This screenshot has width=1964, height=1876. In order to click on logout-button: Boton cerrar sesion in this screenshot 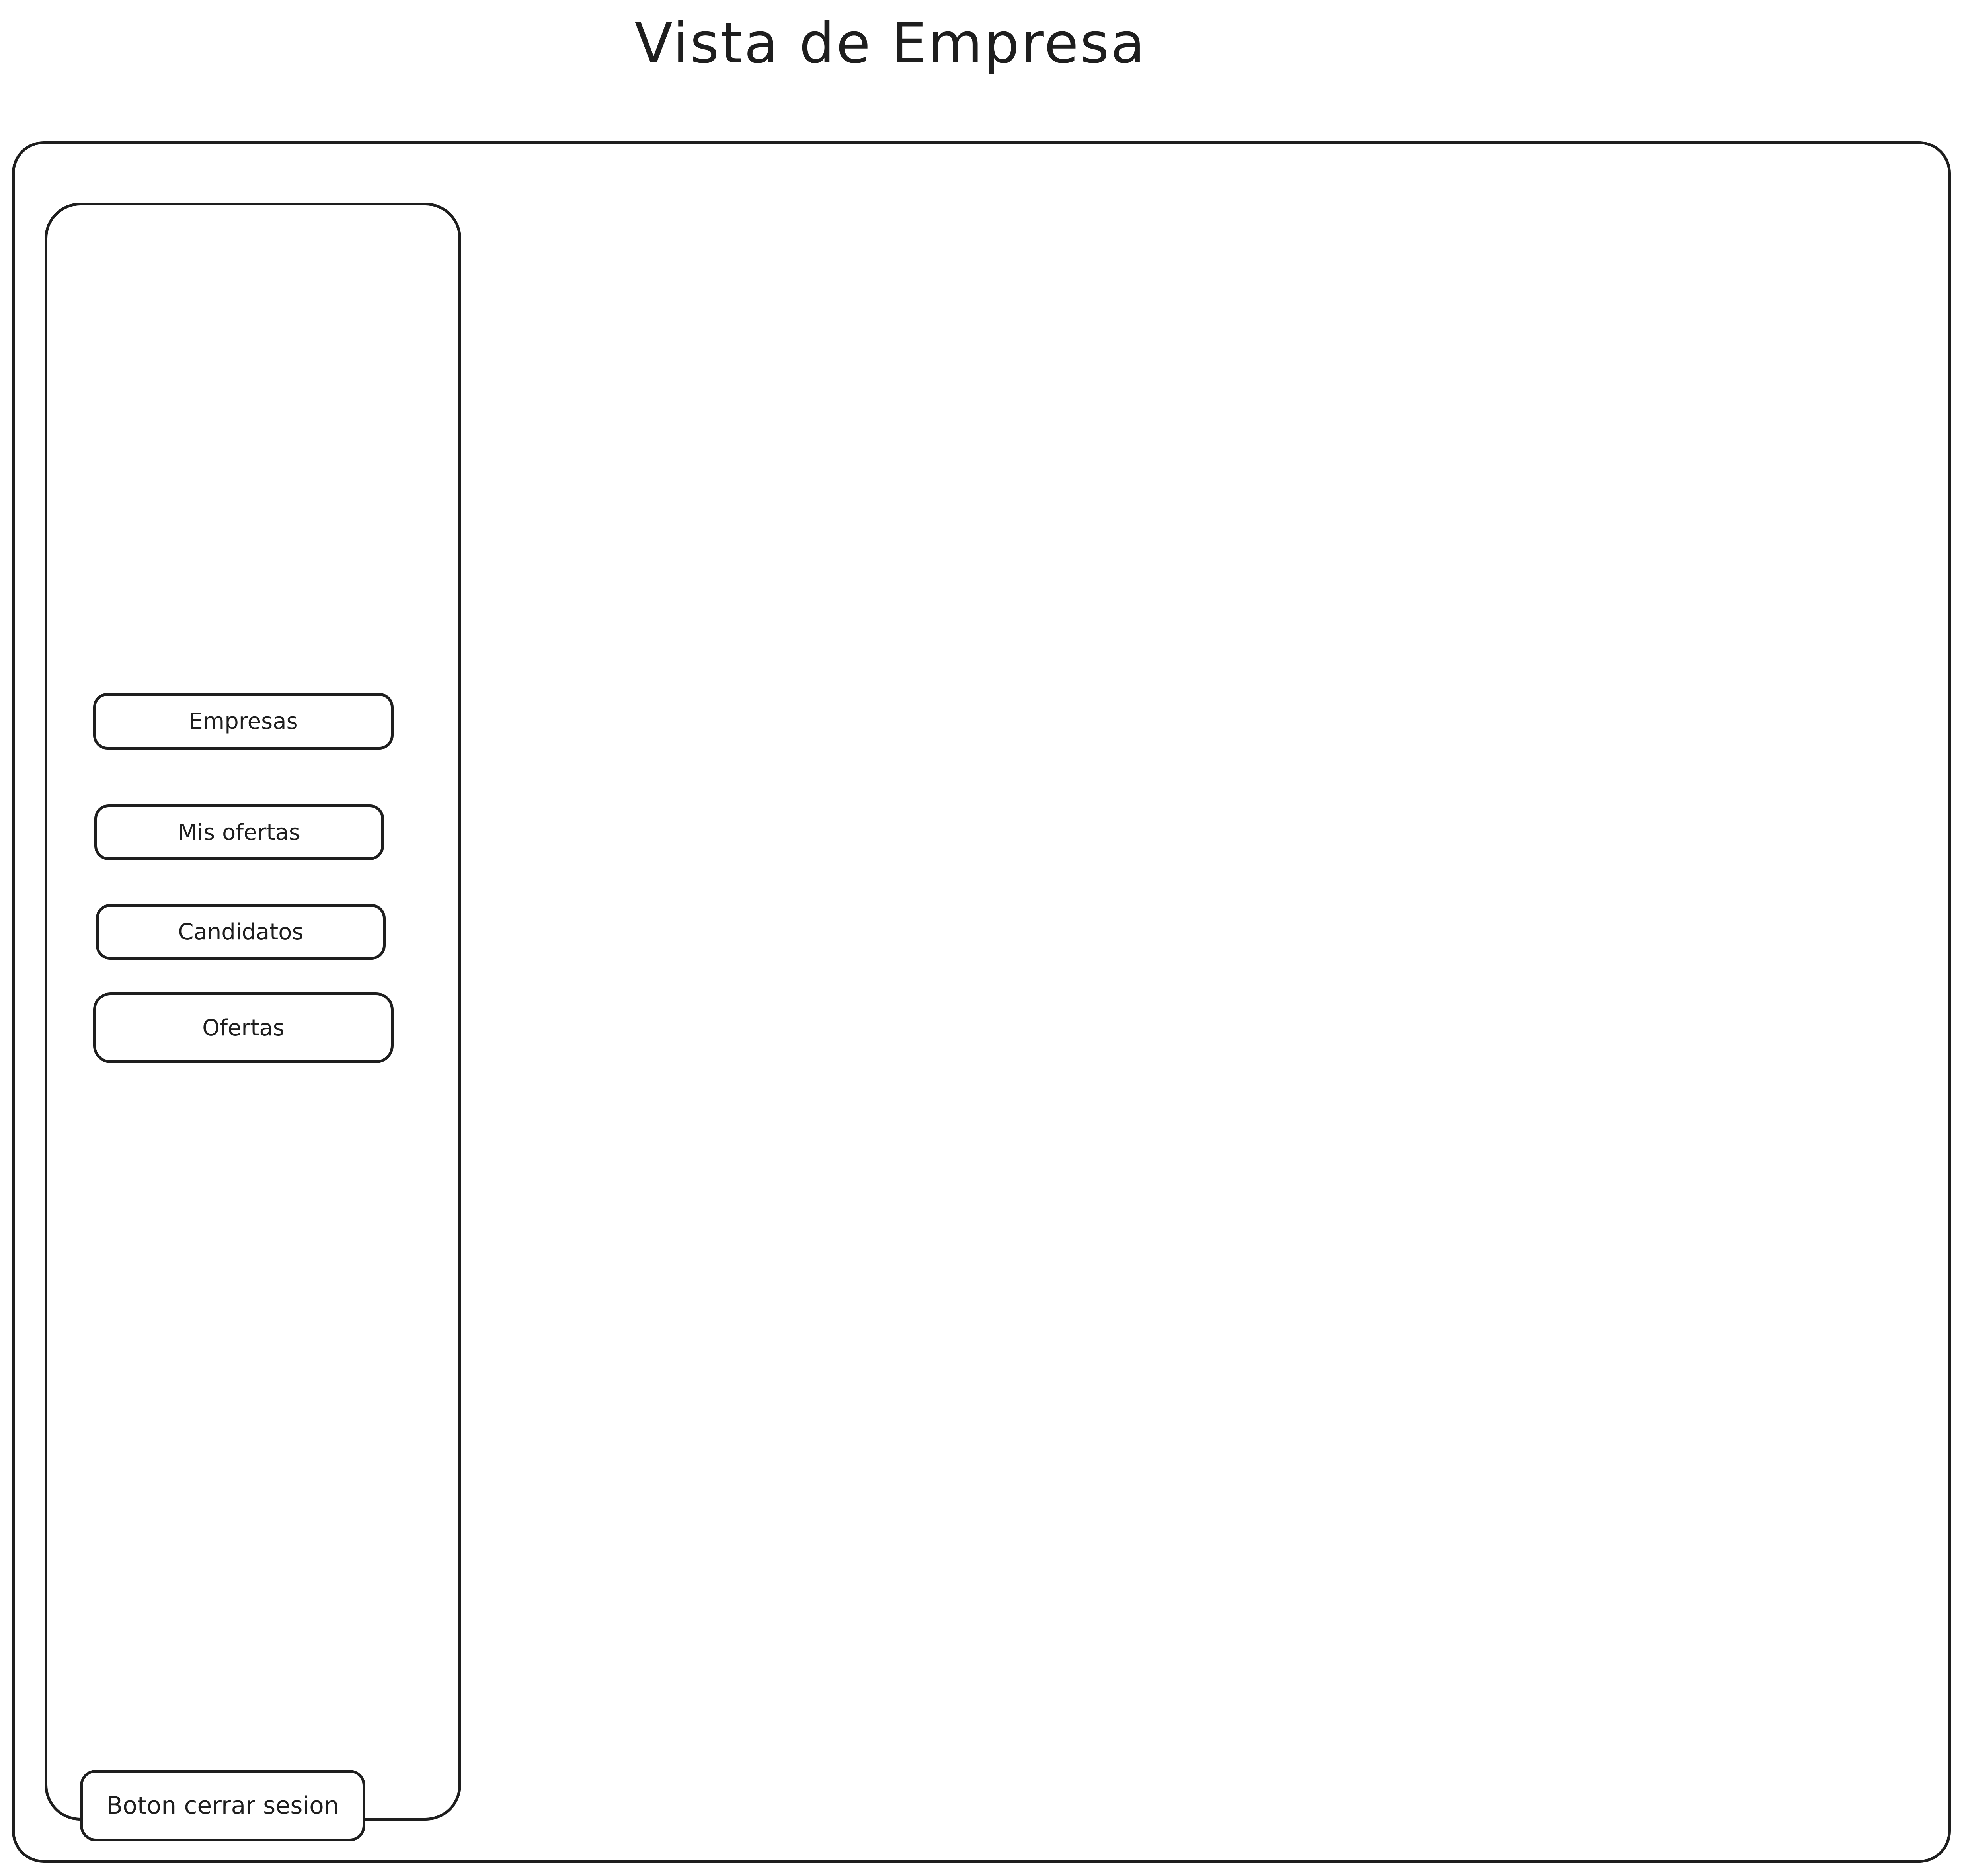, I will do `click(223, 1805)`.